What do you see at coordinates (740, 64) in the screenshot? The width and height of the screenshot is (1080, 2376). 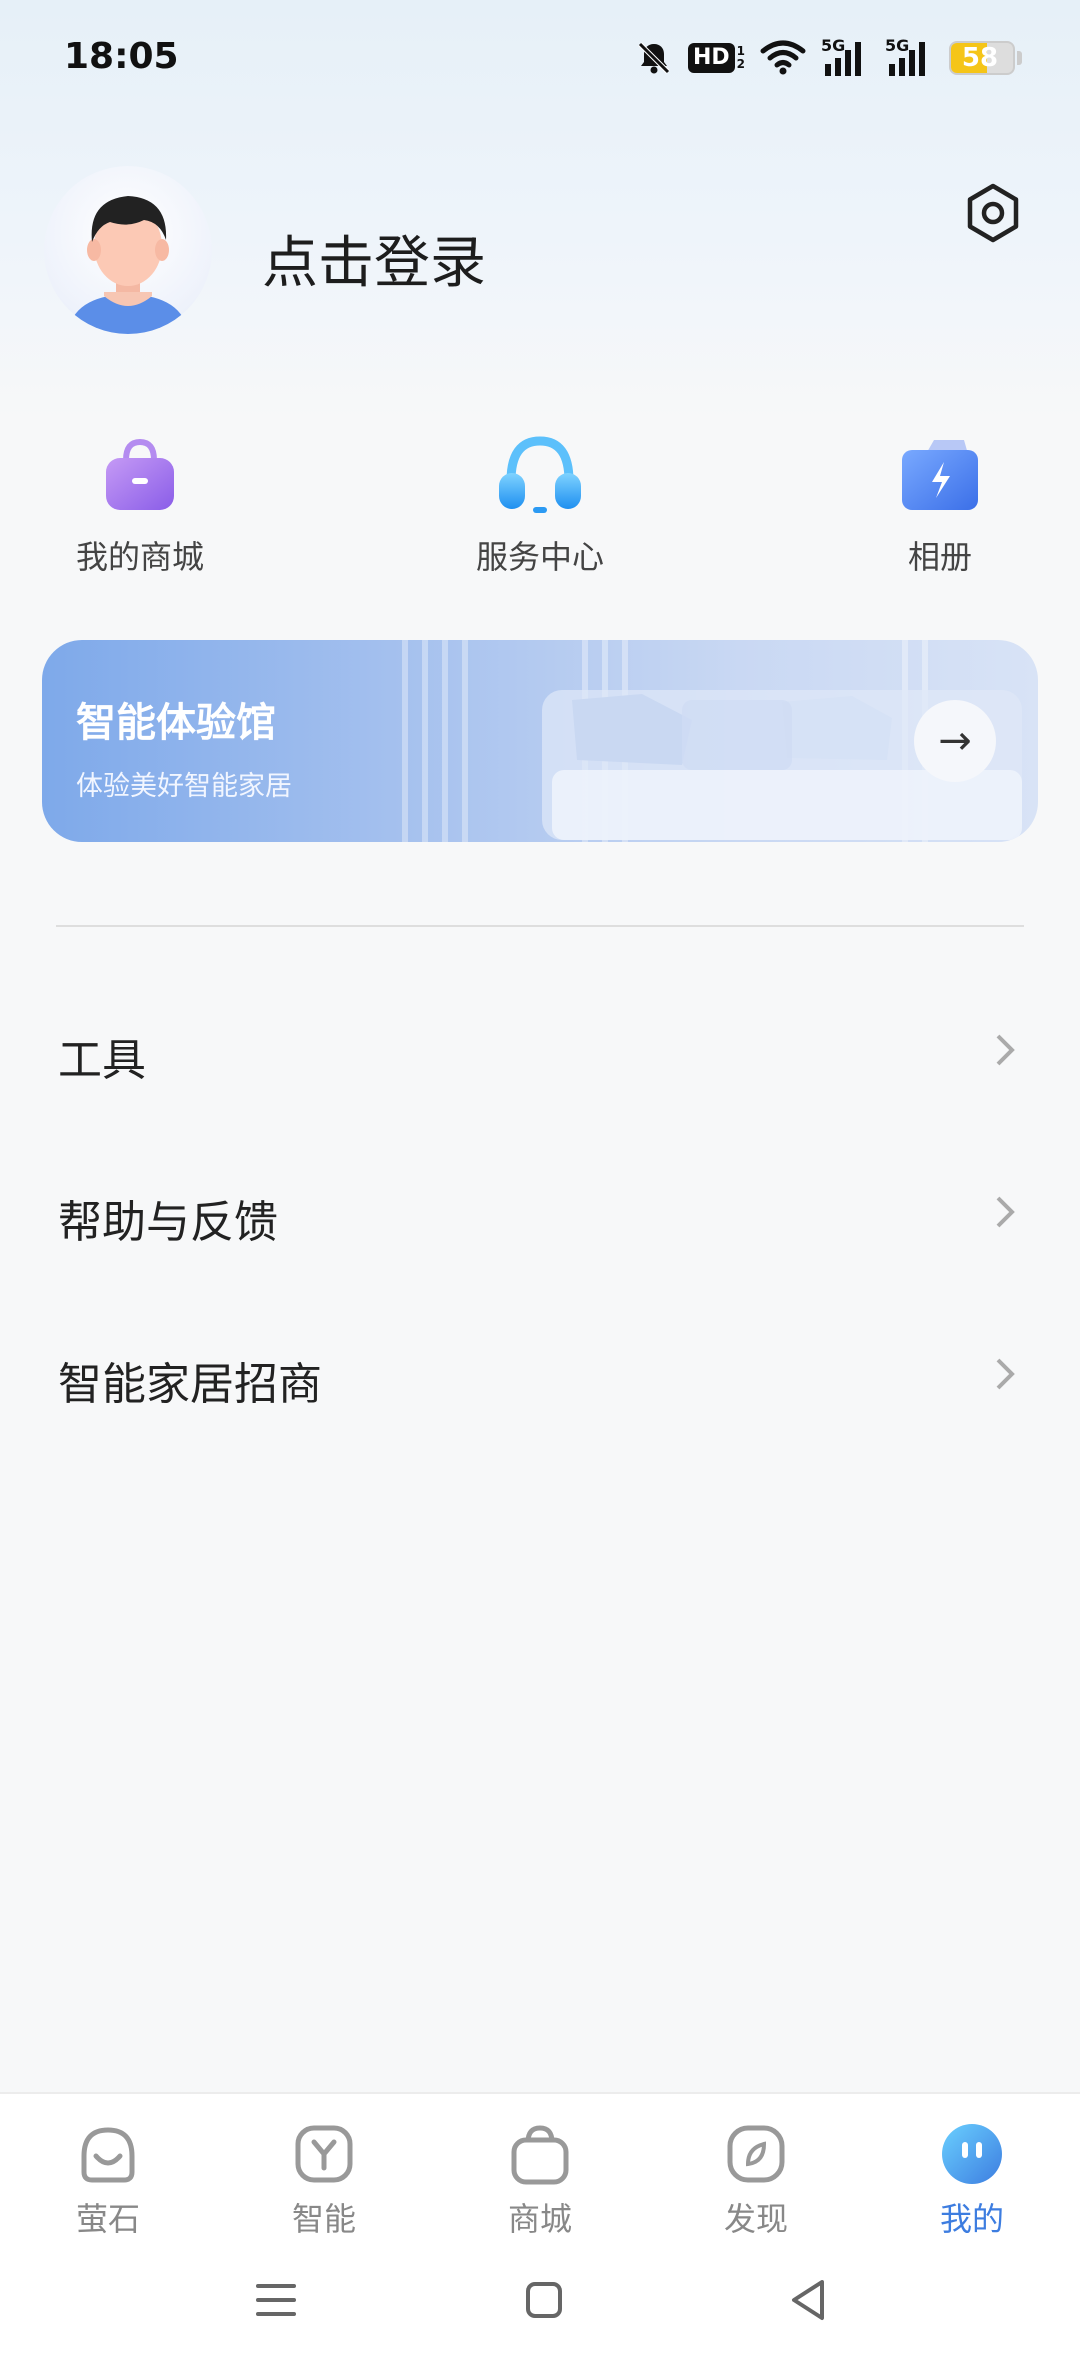 I see `hd-sub-bottom: 2` at bounding box center [740, 64].